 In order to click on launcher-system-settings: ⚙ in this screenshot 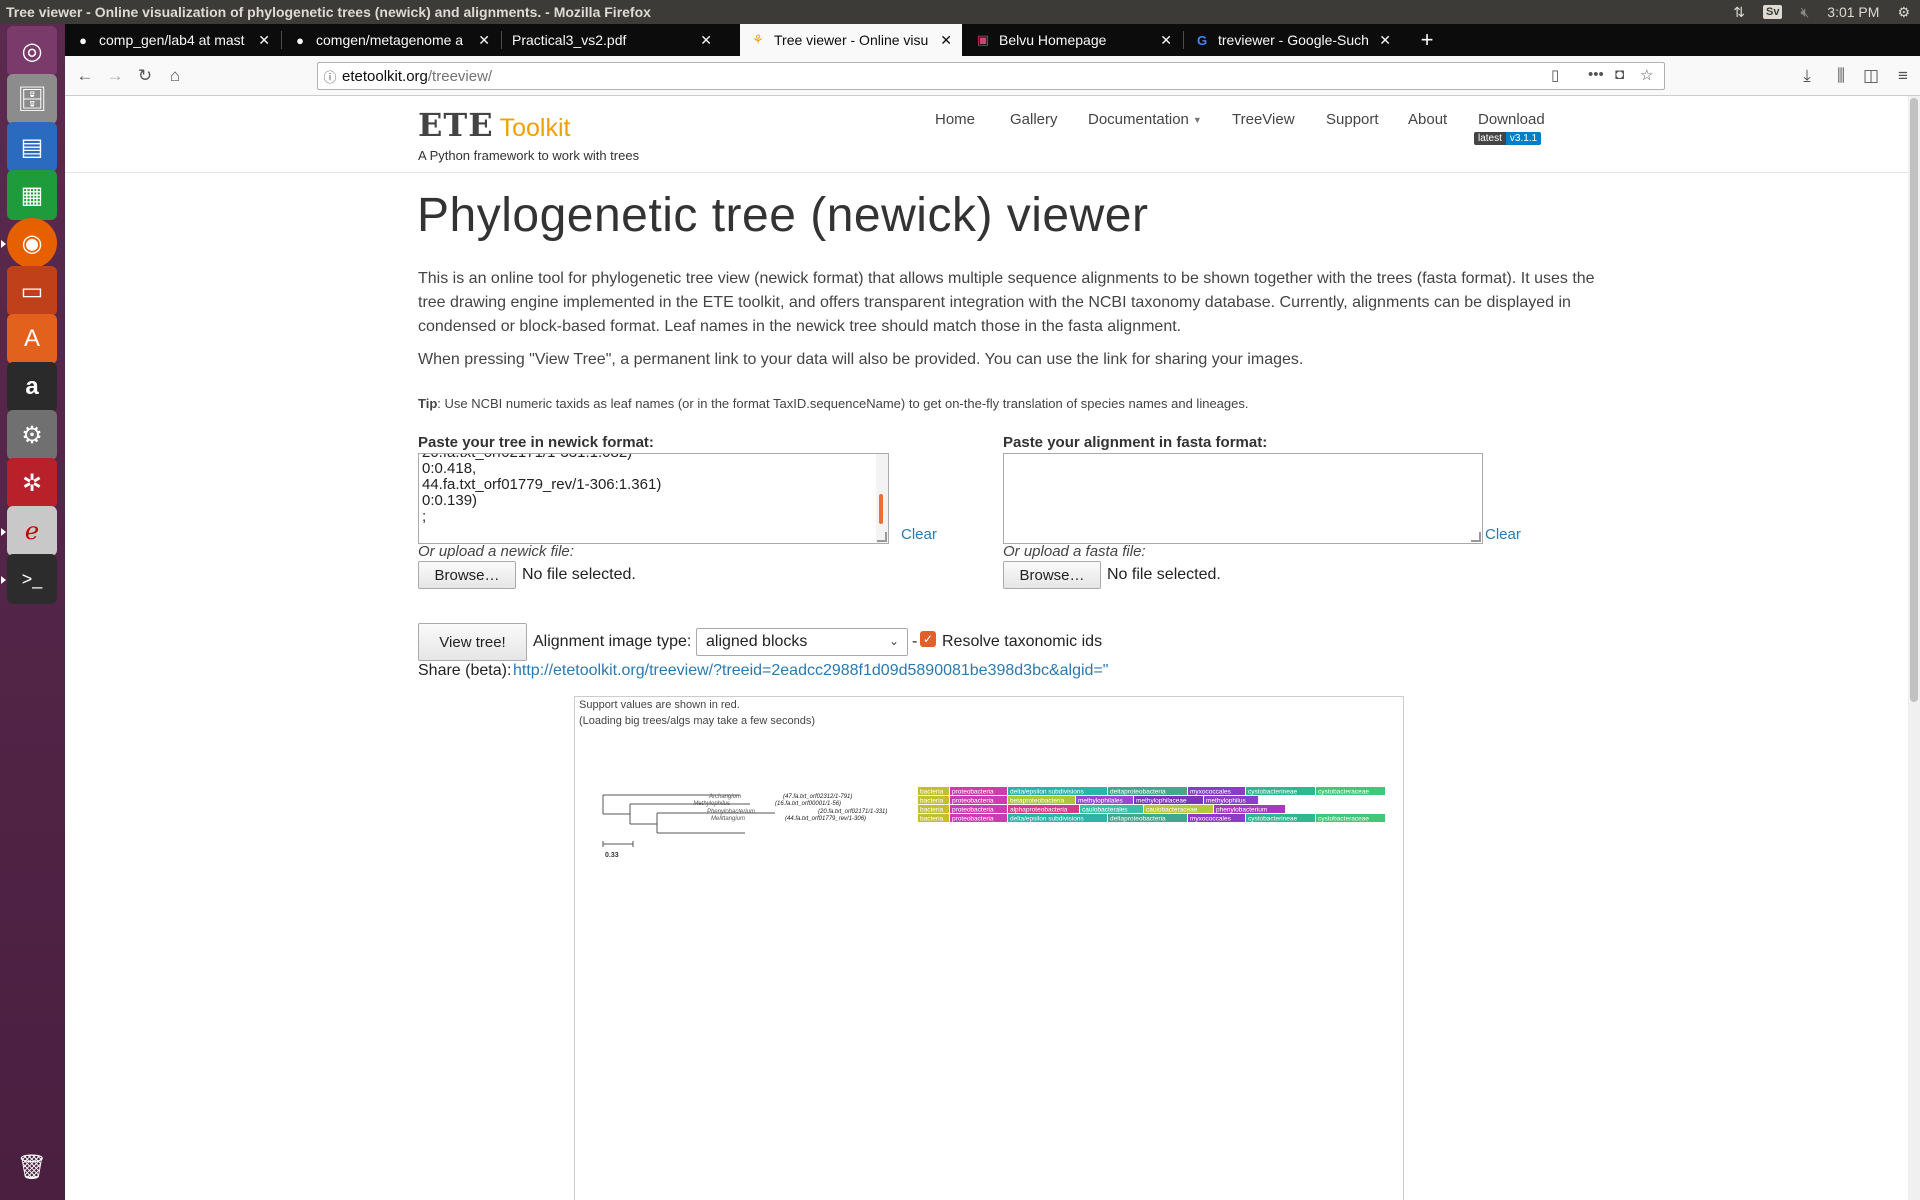, I will do `click(32, 435)`.